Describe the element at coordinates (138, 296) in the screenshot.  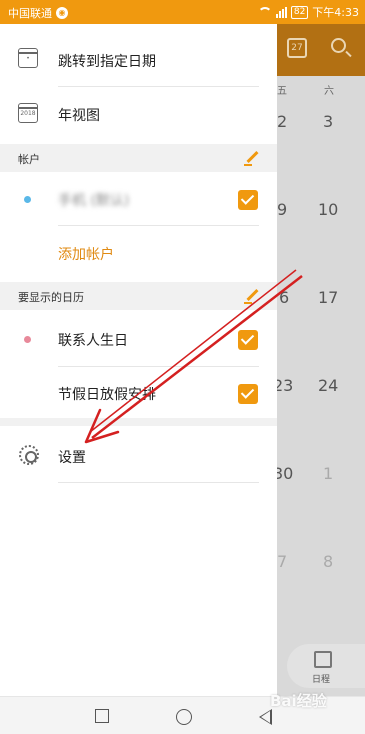
I see `section-calendars: 要显示的日历` at that location.